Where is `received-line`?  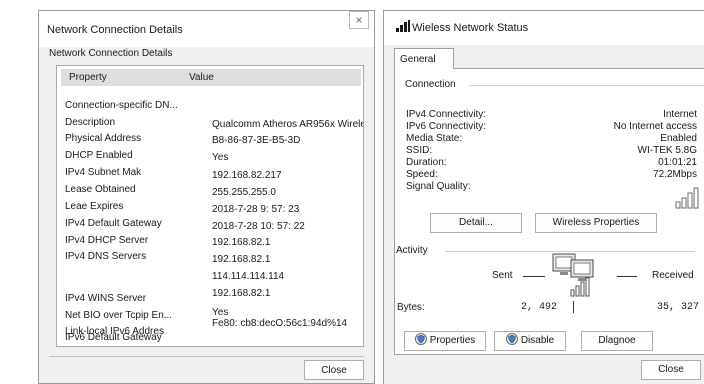
received-line is located at coordinates (627, 276).